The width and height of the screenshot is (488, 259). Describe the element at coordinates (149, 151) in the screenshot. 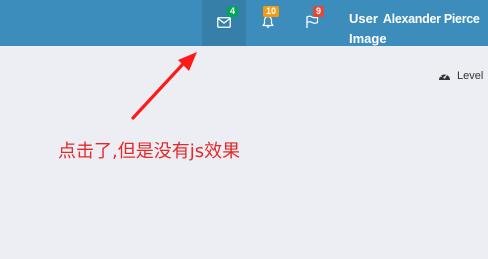

I see `annotation-note: 点击了,但是没有js效果` at that location.